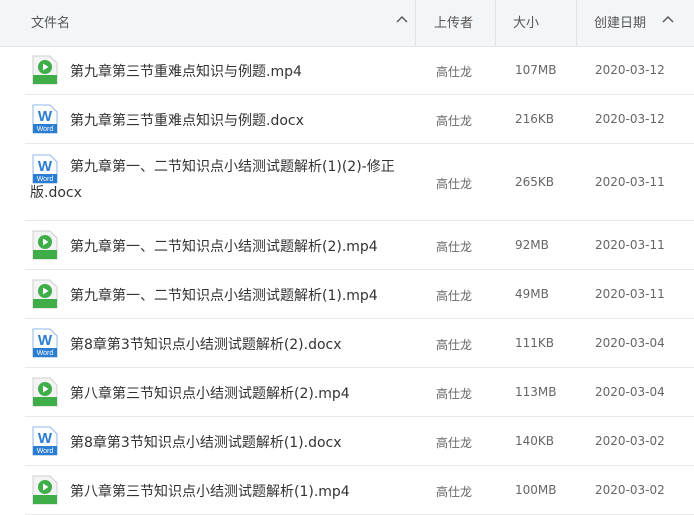  Describe the element at coordinates (536, 70) in the screenshot. I see `file-size: 107MB` at that location.